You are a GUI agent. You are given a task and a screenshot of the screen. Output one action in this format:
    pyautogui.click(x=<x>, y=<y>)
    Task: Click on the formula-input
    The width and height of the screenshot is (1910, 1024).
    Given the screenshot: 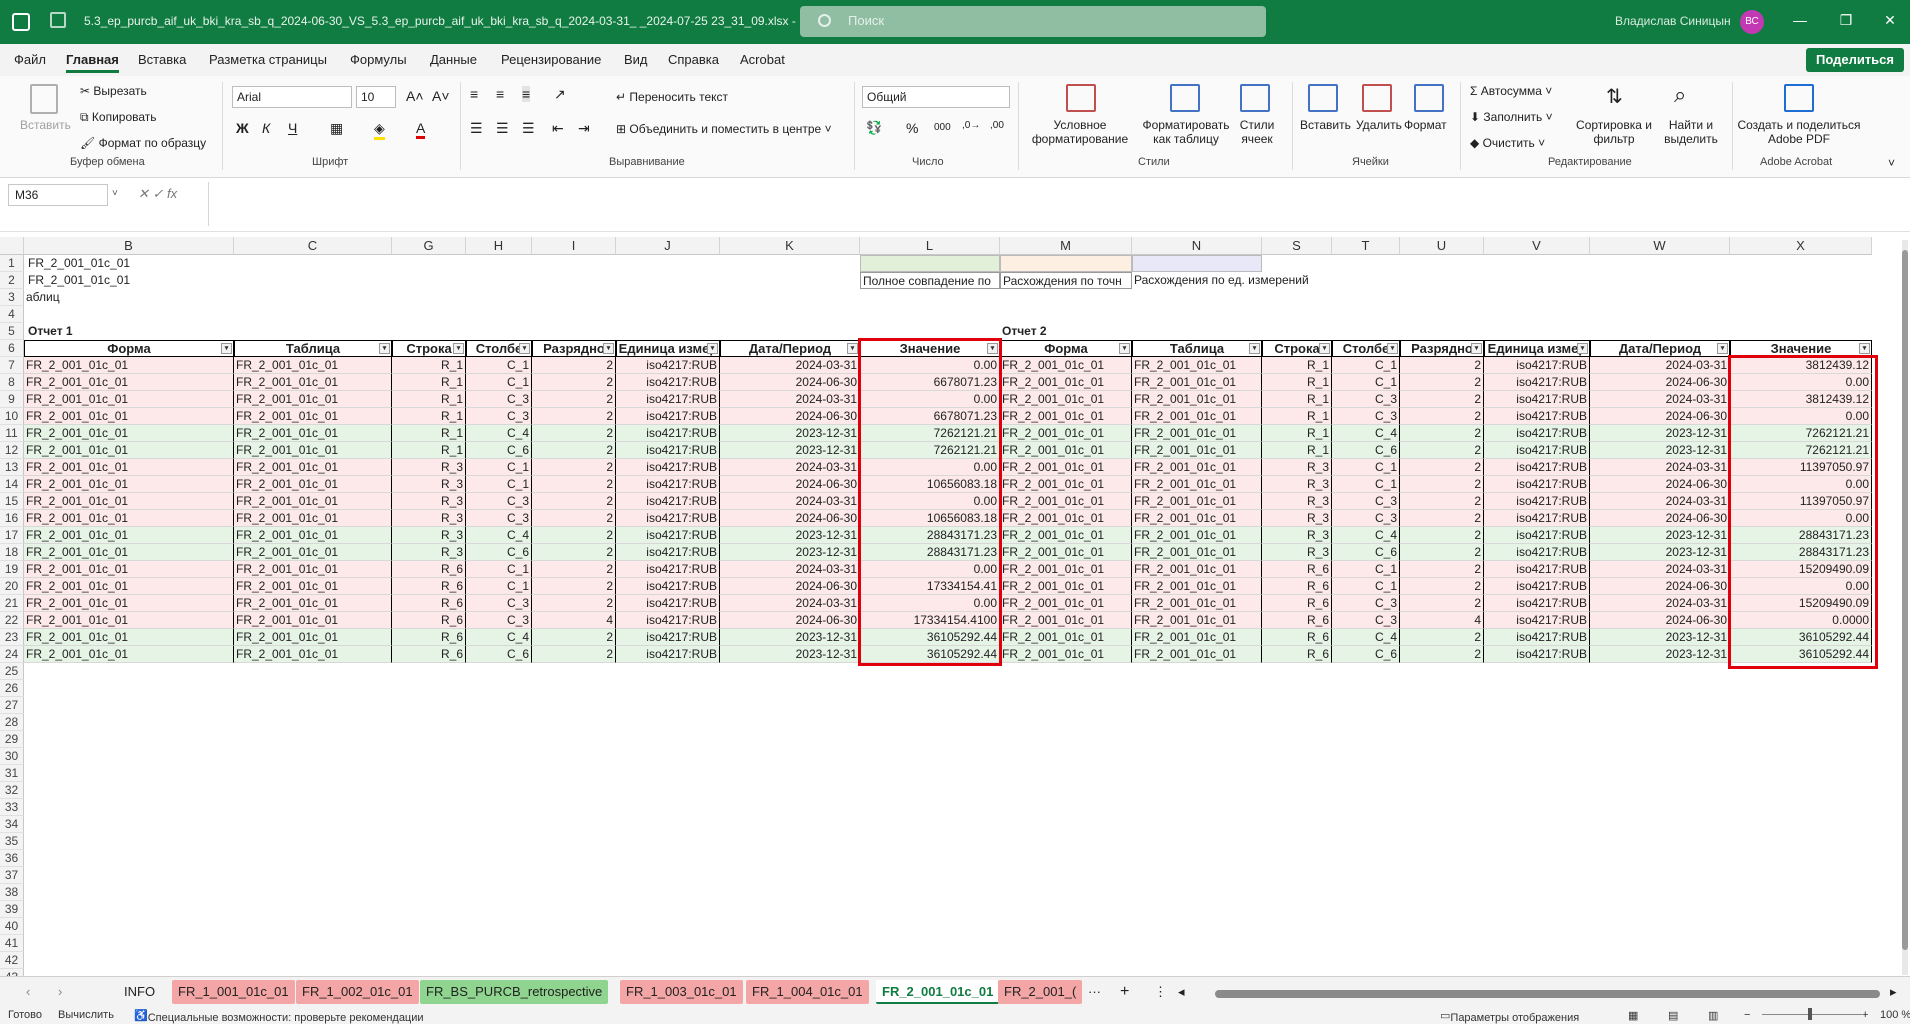 What is the action you would take?
    pyautogui.click(x=1058, y=204)
    